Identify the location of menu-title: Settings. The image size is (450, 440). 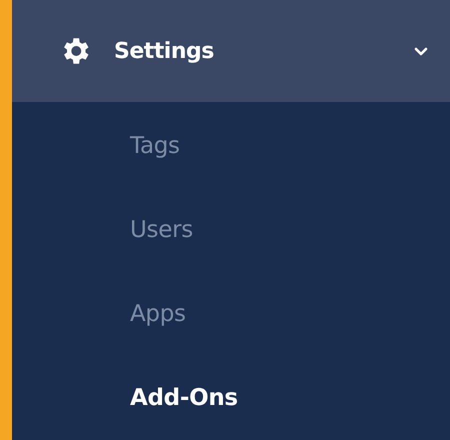
(164, 52).